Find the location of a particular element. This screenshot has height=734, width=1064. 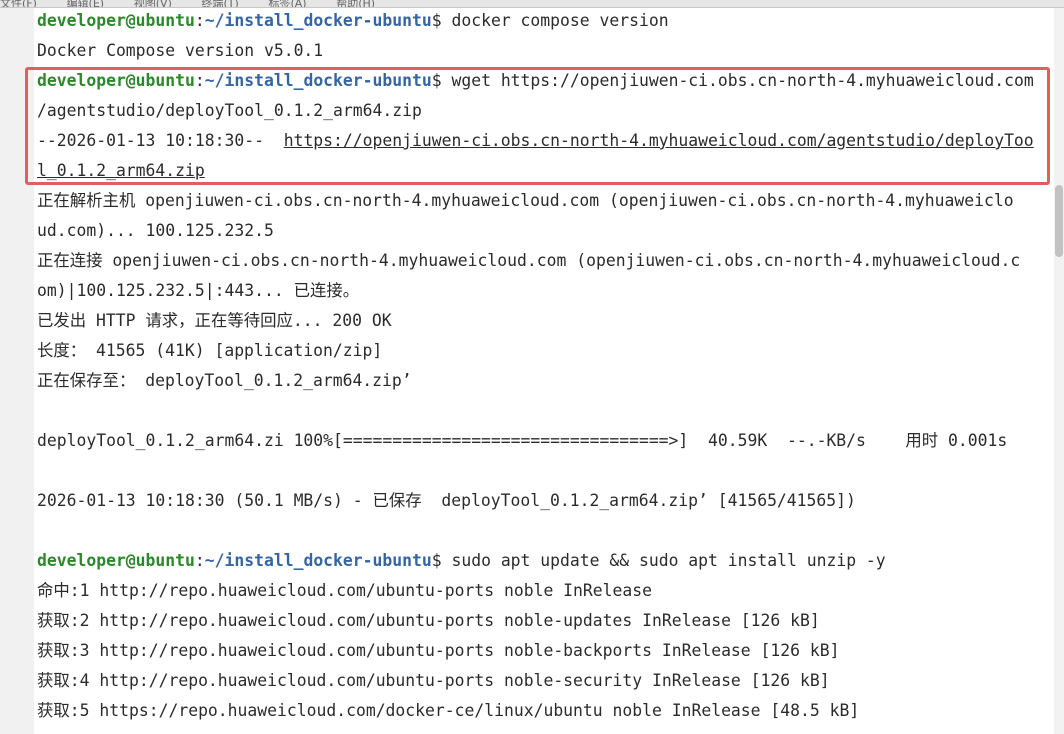

menu-terminal: 终端(T) is located at coordinates (220, 3).